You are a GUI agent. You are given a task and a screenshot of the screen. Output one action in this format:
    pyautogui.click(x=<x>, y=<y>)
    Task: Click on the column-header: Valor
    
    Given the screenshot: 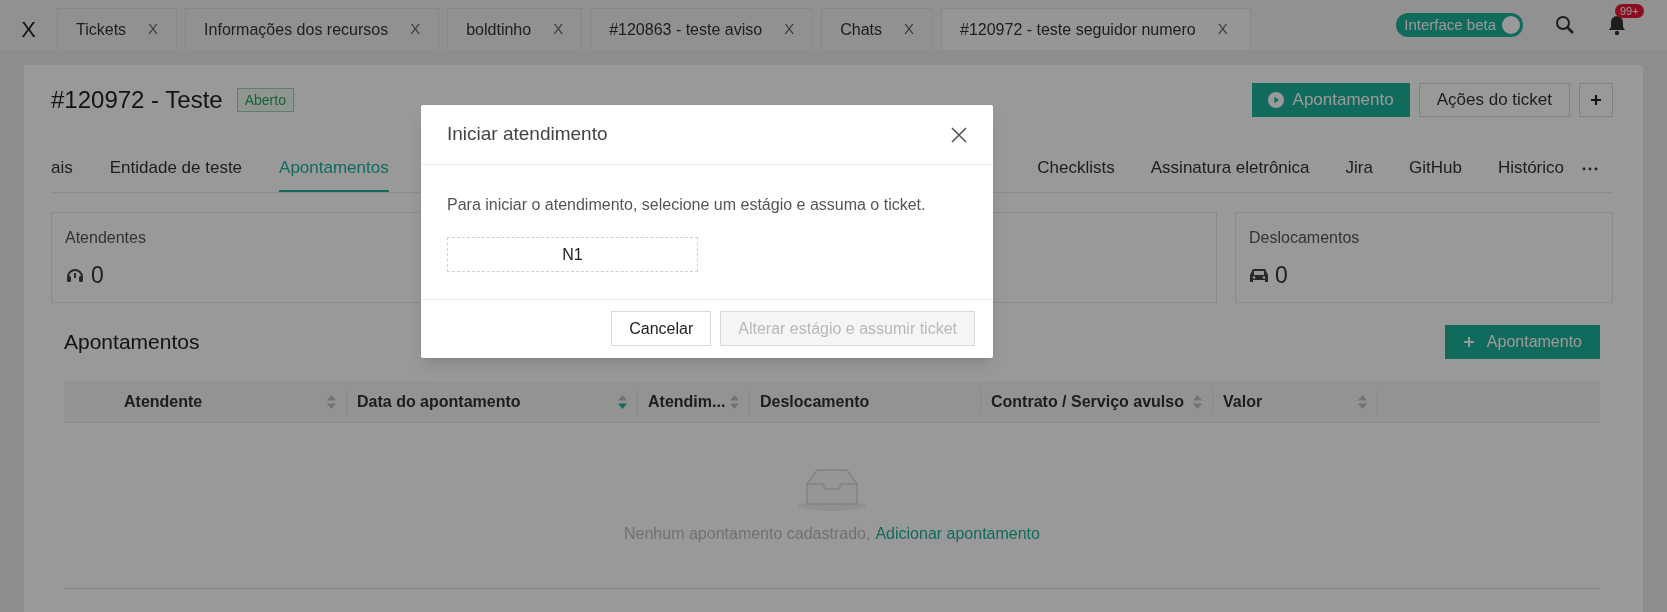 What is the action you would take?
    pyautogui.click(x=1243, y=401)
    